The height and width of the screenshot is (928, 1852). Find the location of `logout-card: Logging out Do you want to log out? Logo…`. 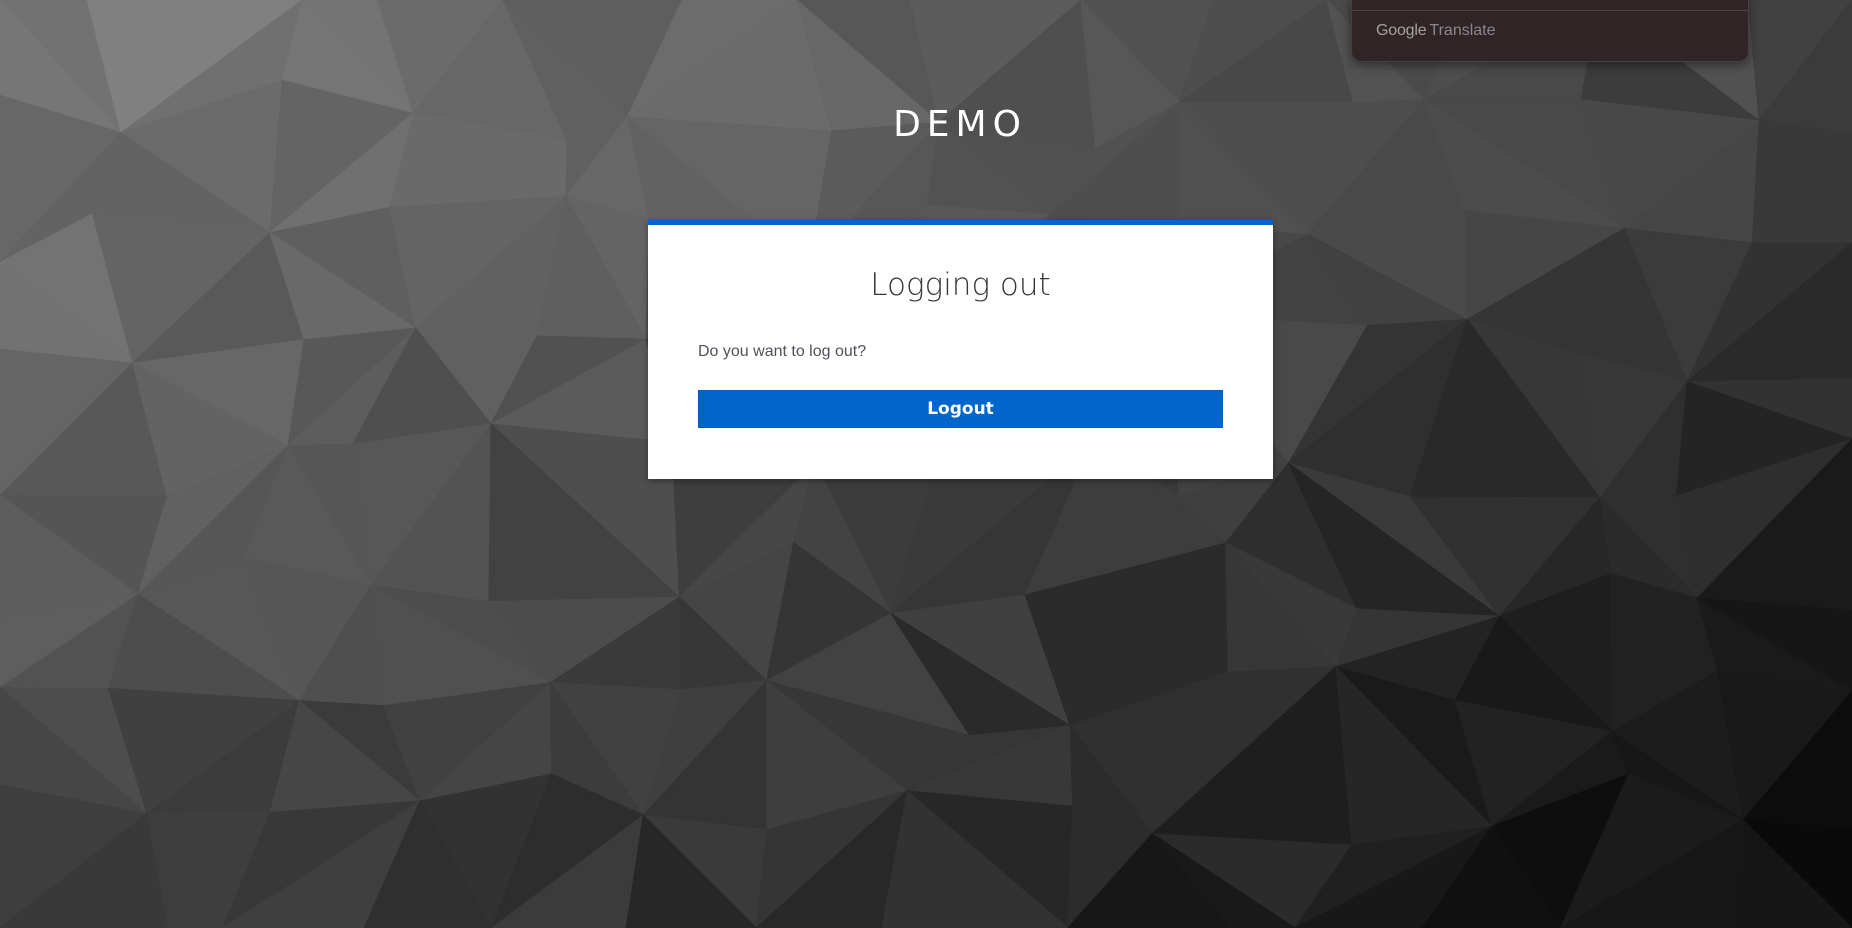

logout-card: Logging out Do you want to log out? Logo… is located at coordinates (960, 349).